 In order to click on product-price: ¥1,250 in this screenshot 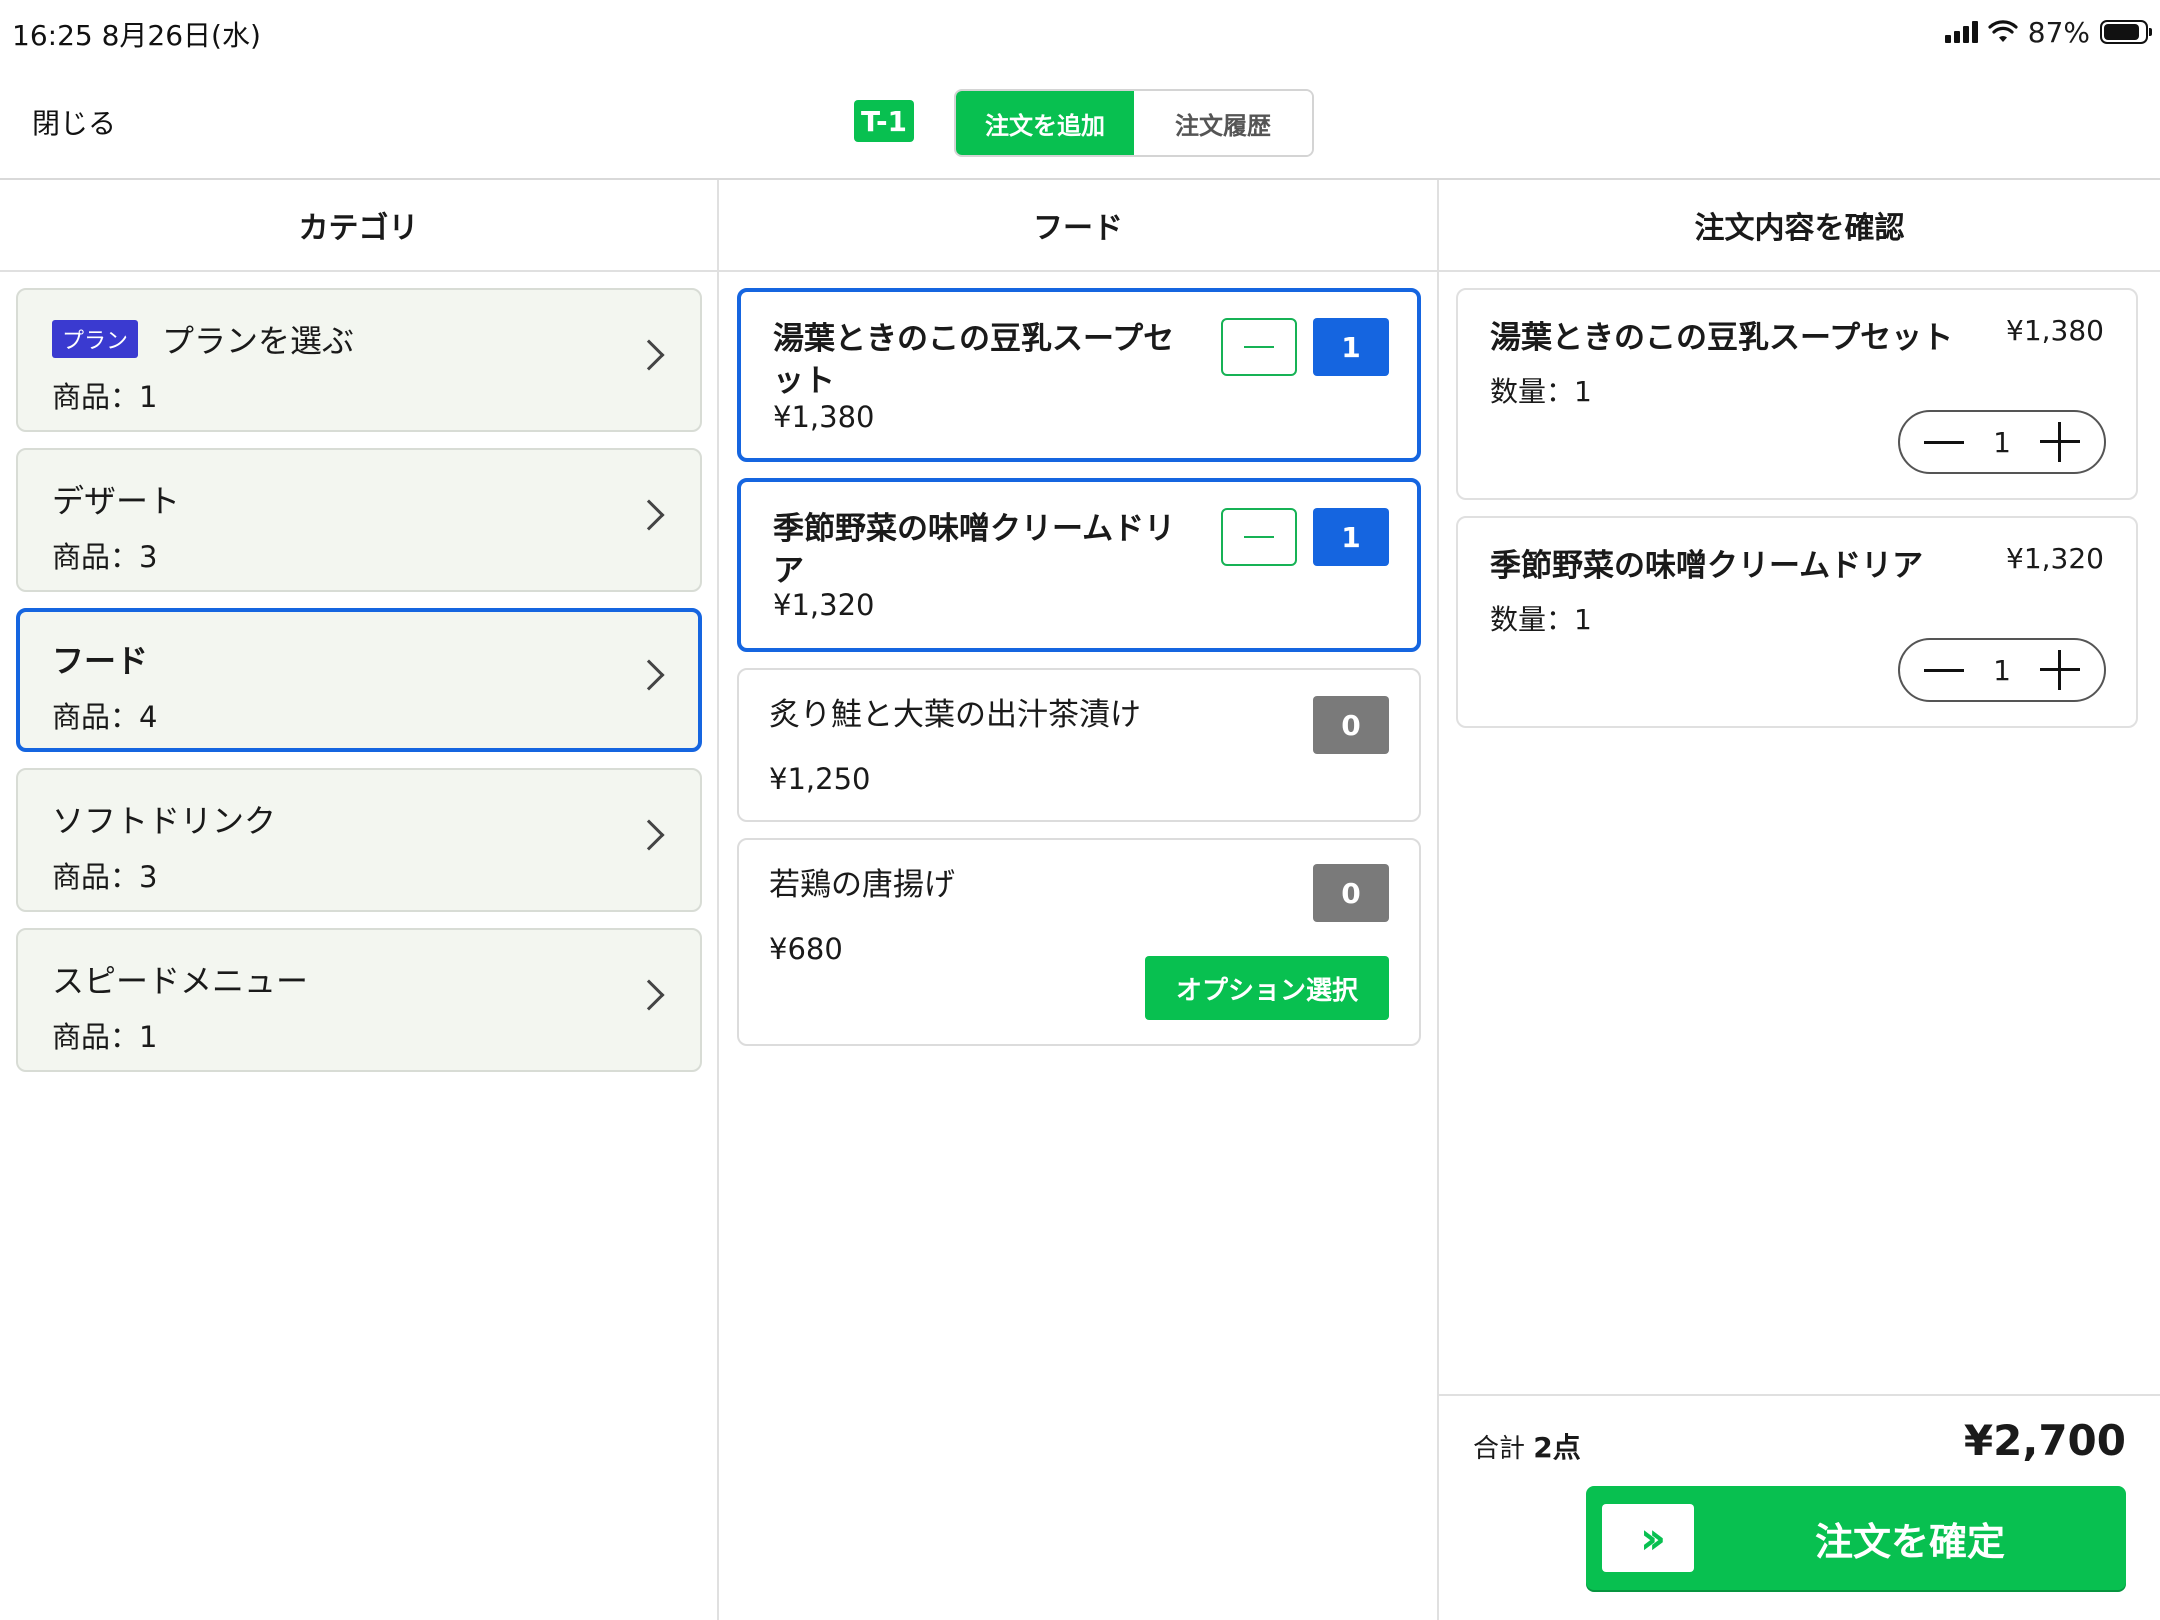, I will do `click(820, 779)`.